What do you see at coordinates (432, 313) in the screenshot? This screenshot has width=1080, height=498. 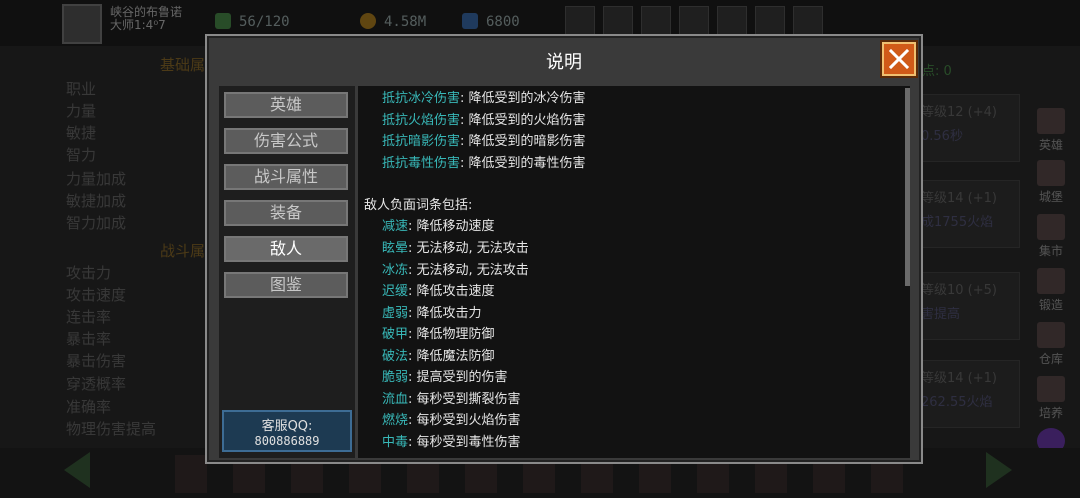 I see `debuff-line: 虚弱: 降低攻击力` at bounding box center [432, 313].